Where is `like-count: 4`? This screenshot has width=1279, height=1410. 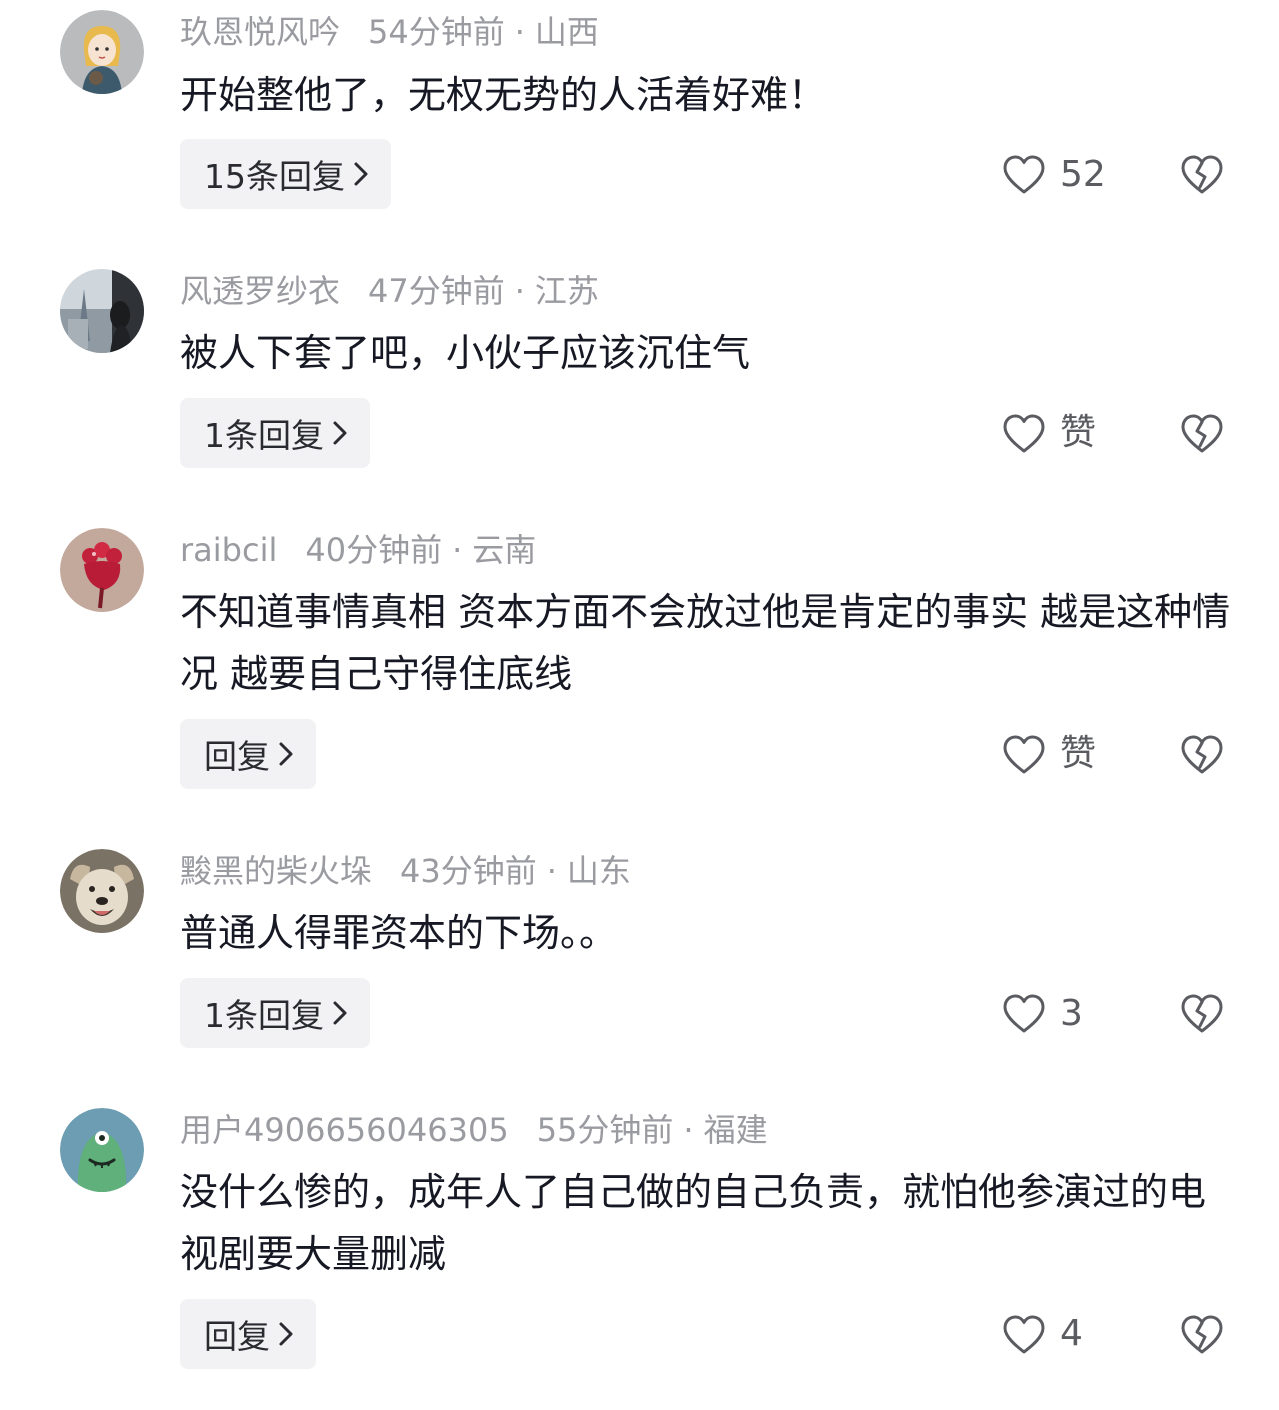 like-count: 4 is located at coordinates (1071, 1333).